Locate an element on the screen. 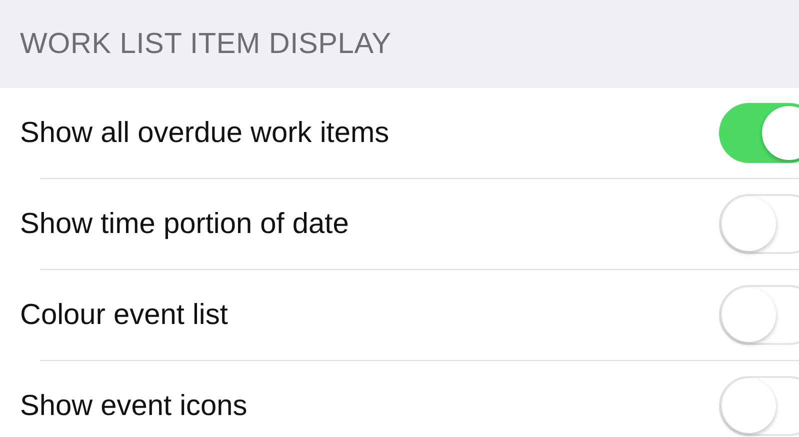 This screenshot has width=799, height=437. setting-label: Show time portion of date is located at coordinates (184, 224).